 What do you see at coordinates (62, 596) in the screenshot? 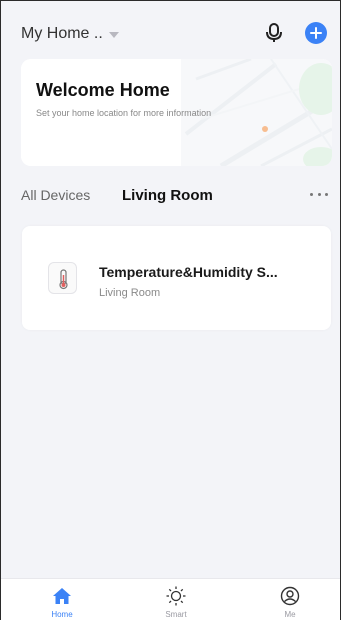
I see `home-icon` at bounding box center [62, 596].